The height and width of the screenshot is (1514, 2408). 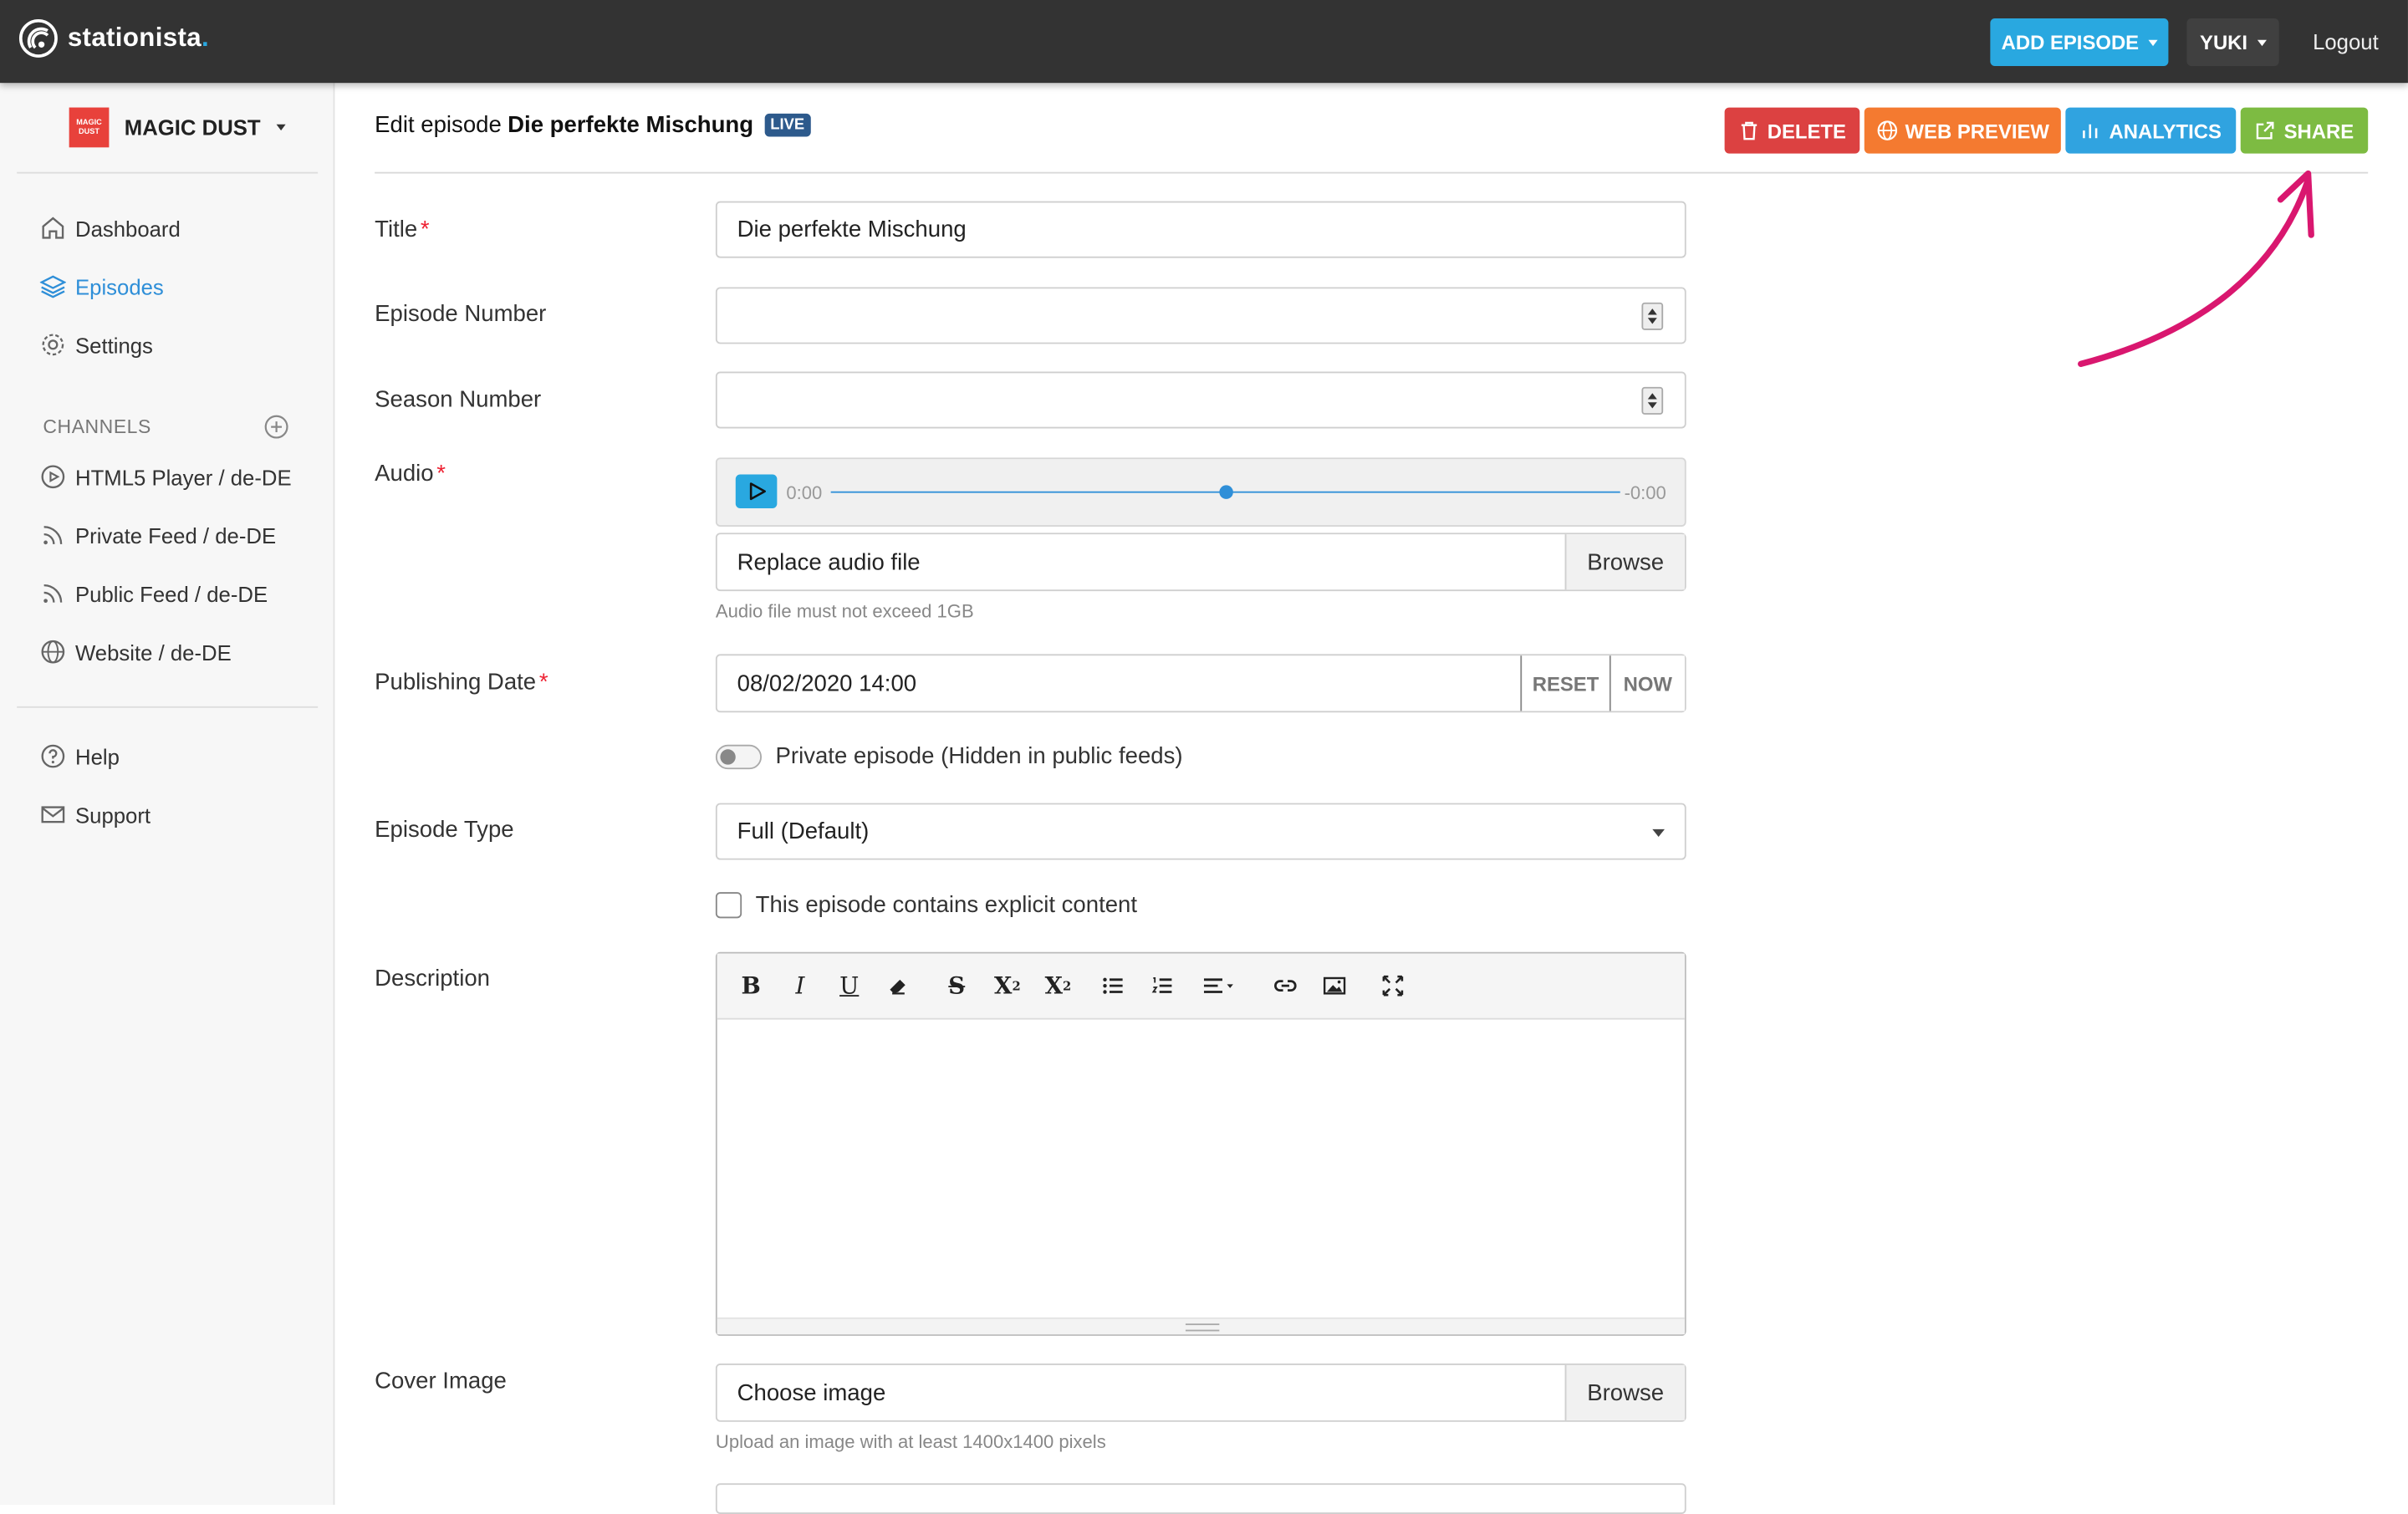 What do you see at coordinates (2346, 41) in the screenshot?
I see `logout-link: Logout` at bounding box center [2346, 41].